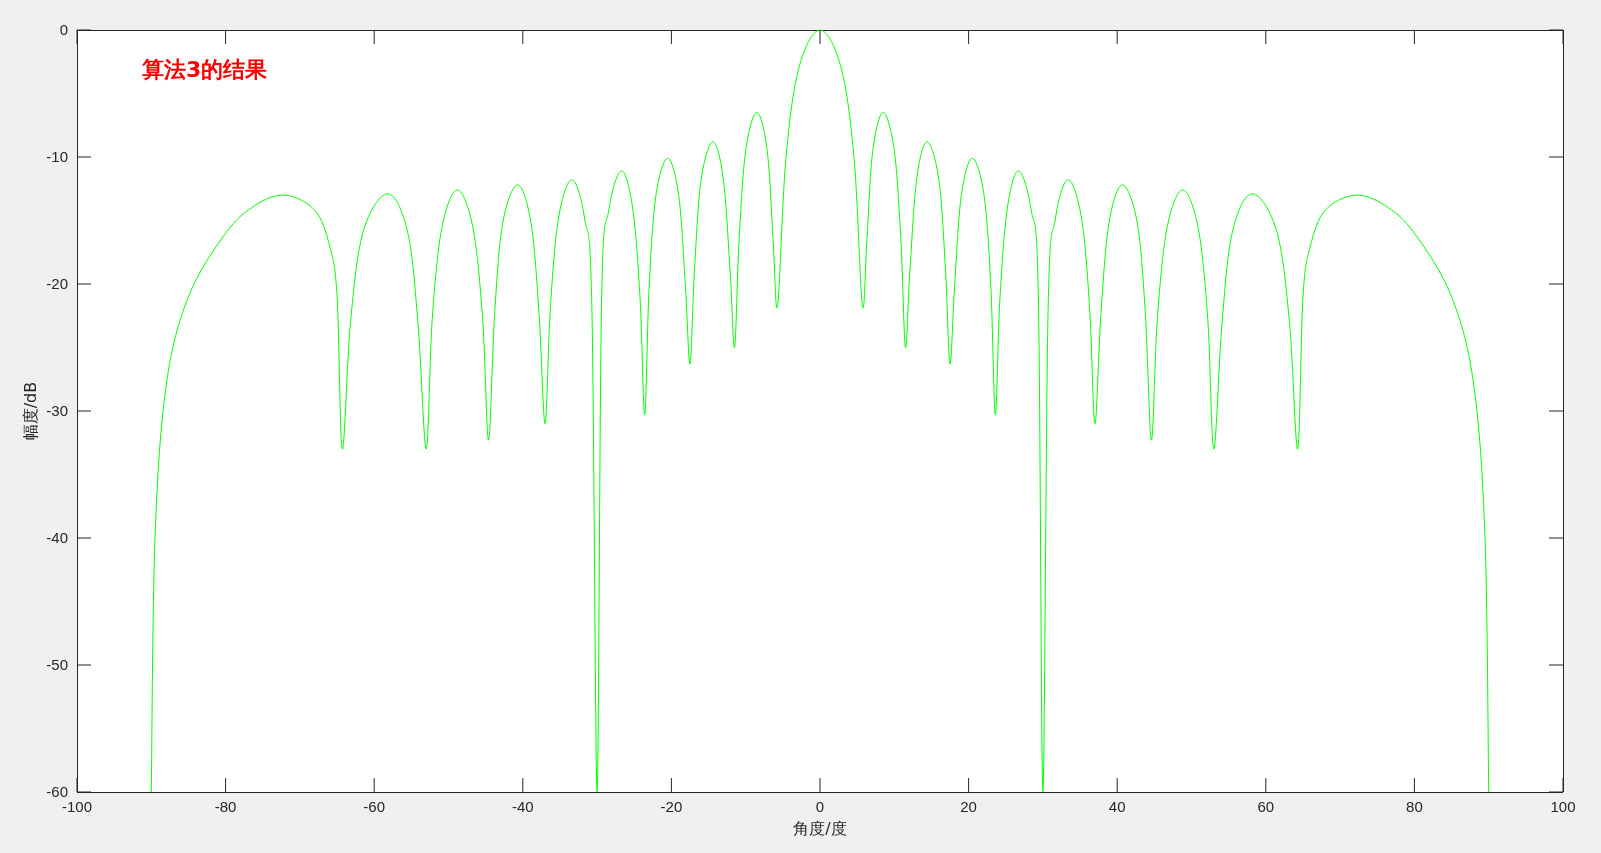 The height and width of the screenshot is (853, 1601). Describe the element at coordinates (968, 806) in the screenshot. I see `x-tick-label: 20` at that location.